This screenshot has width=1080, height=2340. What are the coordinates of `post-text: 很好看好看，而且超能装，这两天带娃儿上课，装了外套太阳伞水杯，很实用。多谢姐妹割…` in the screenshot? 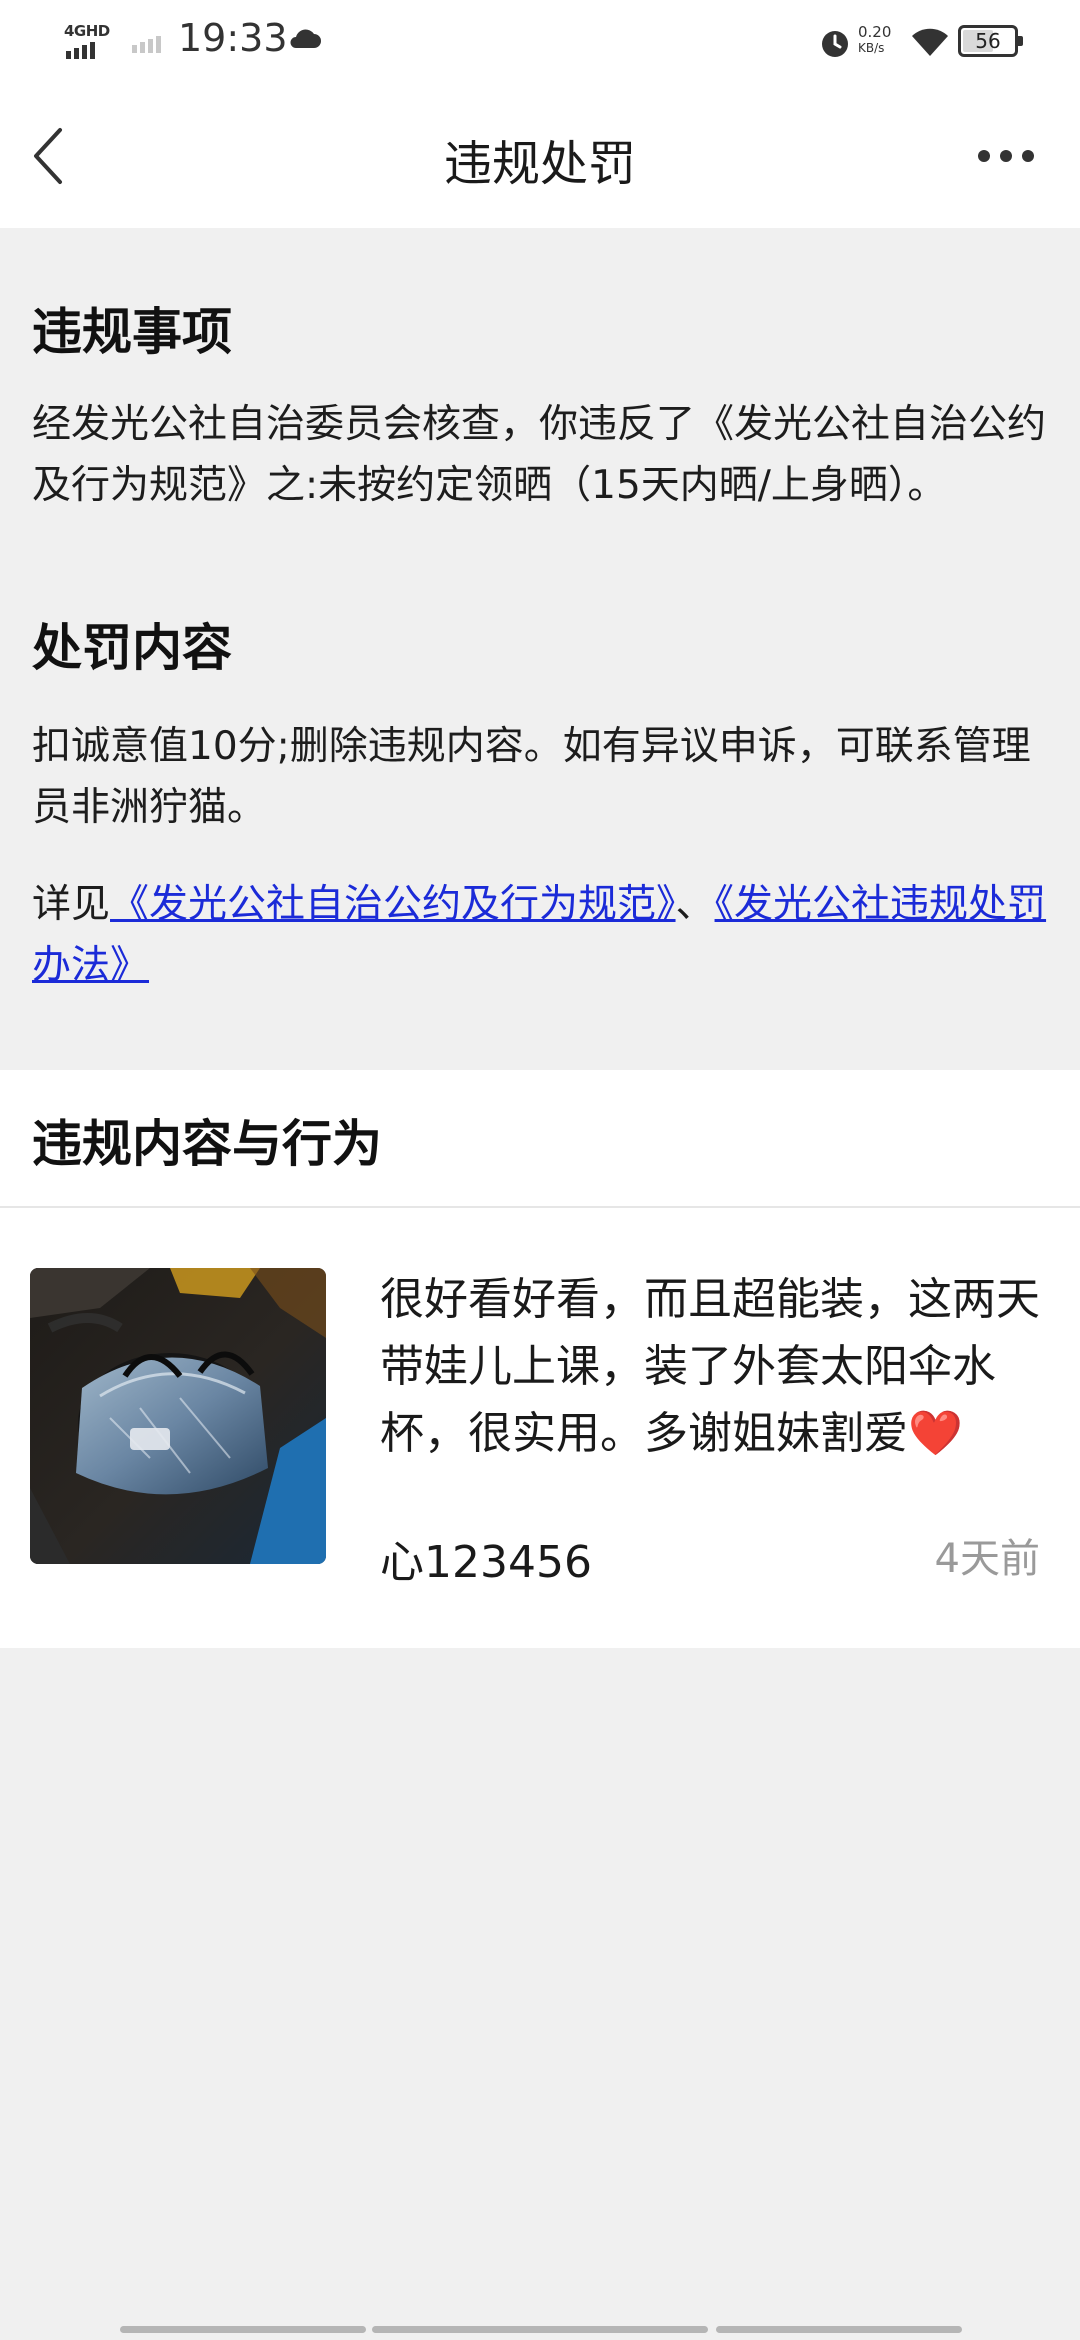 It's located at (710, 1366).